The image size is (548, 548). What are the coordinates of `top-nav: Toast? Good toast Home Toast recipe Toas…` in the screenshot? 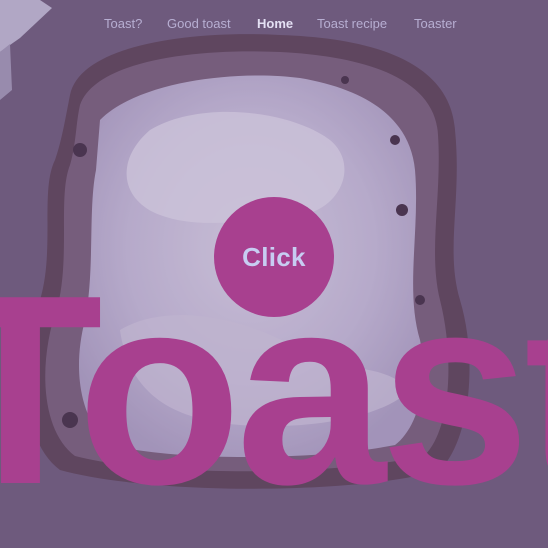 It's located at (274, 26).